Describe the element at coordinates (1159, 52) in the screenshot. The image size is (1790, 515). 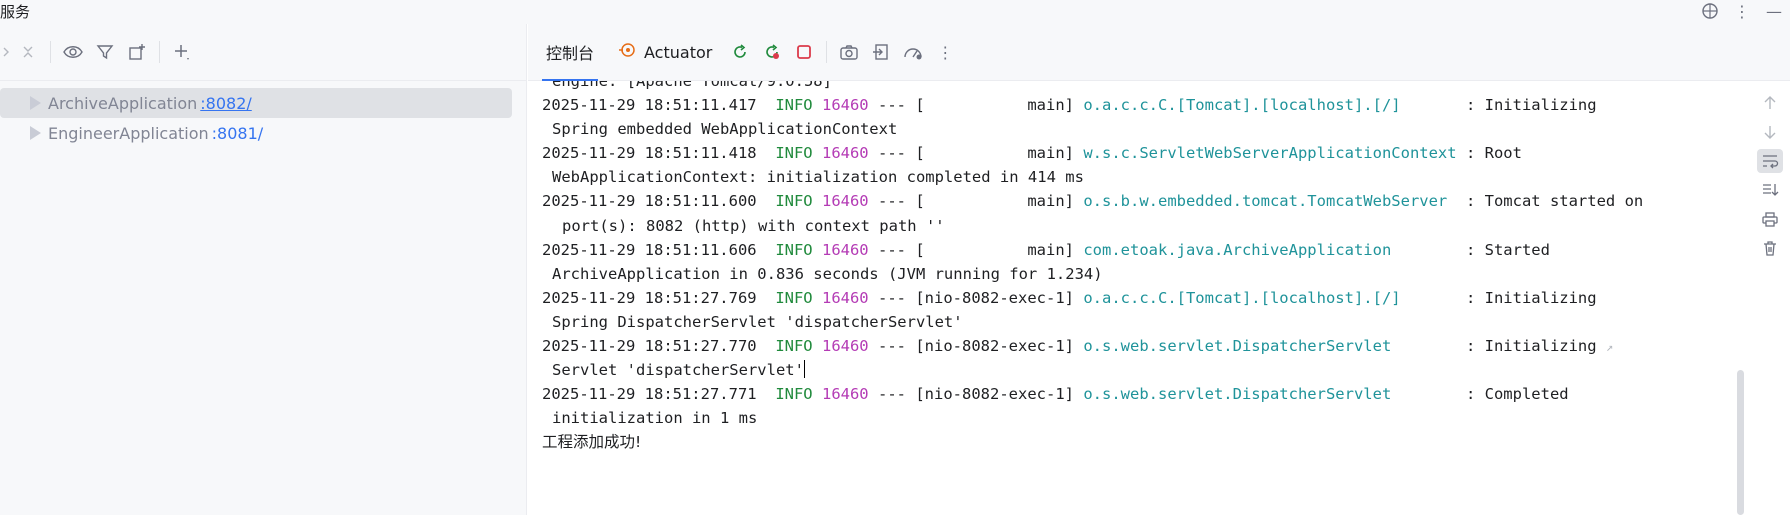
I see `console-toolbar: 控制台 Actuator ⋮` at that location.